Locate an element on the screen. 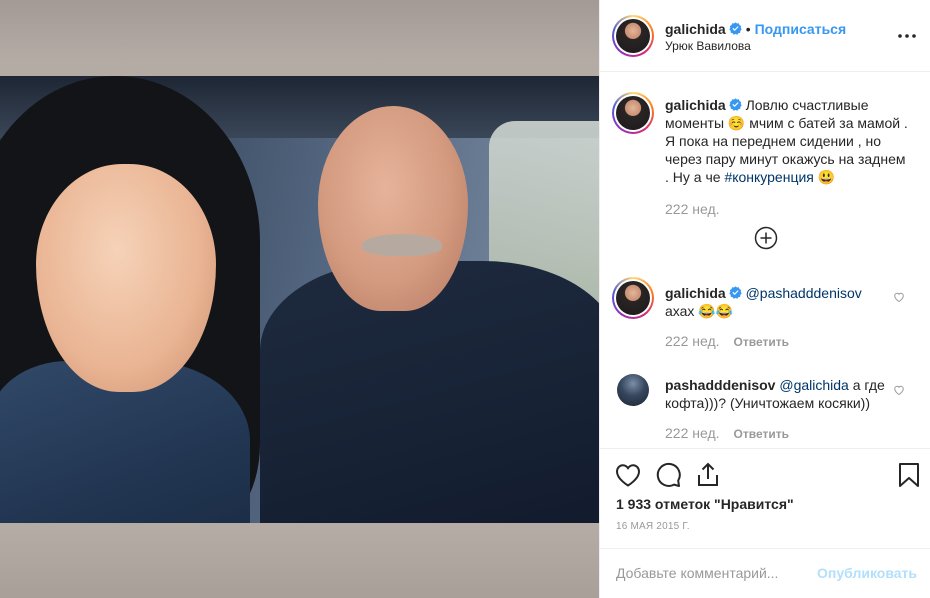  comment-body: galichida @pashadddenisov ахах 😂😂 is located at coordinates (789, 302).